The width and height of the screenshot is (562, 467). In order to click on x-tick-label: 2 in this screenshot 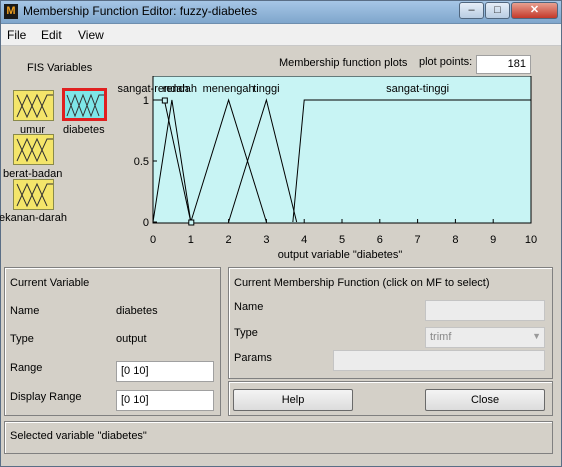, I will do `click(229, 240)`.